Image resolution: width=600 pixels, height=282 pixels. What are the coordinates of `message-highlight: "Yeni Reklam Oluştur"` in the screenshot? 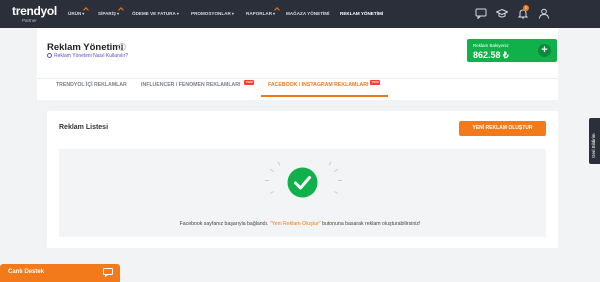 It's located at (295, 224).